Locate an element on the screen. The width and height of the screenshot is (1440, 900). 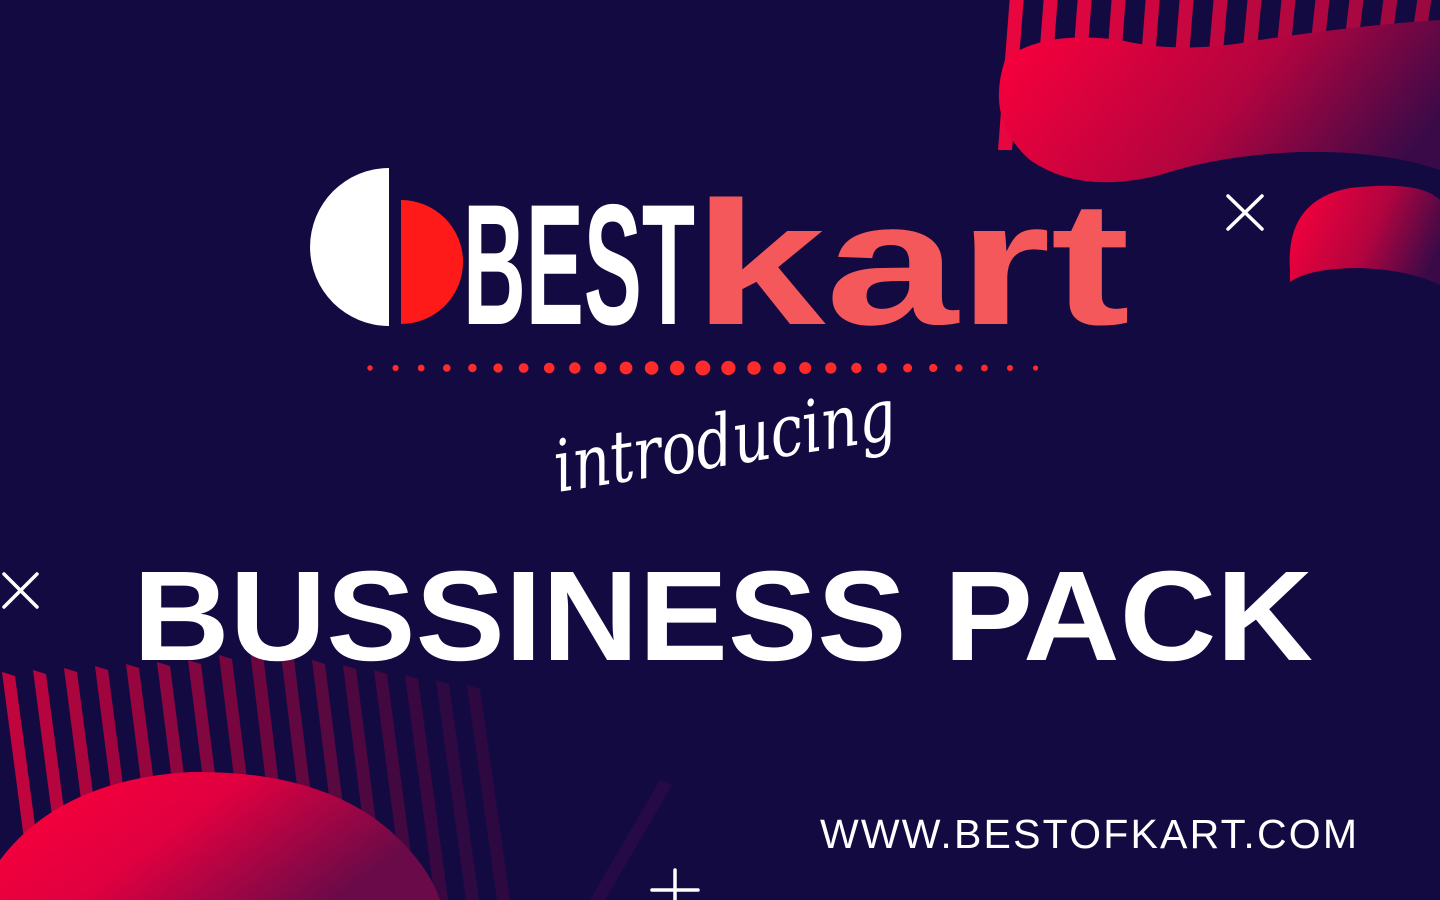
plus-icon is located at coordinates (675, 884).